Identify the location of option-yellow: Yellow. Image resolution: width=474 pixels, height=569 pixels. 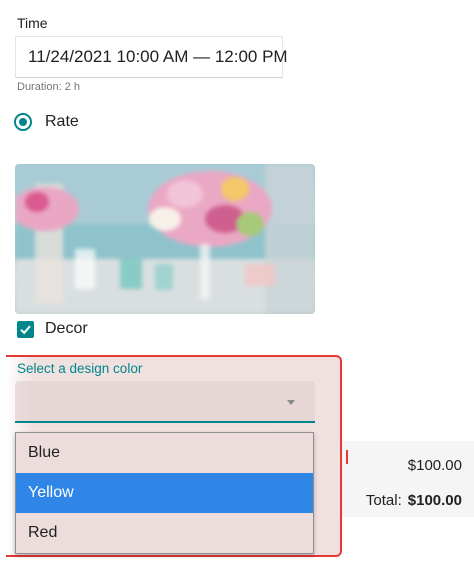
(164, 493).